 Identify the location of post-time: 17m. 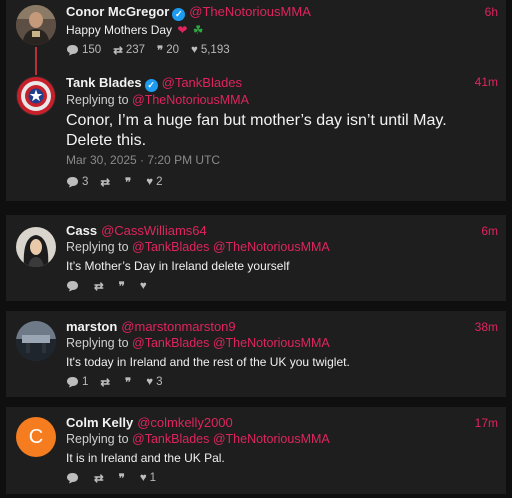
(486, 423).